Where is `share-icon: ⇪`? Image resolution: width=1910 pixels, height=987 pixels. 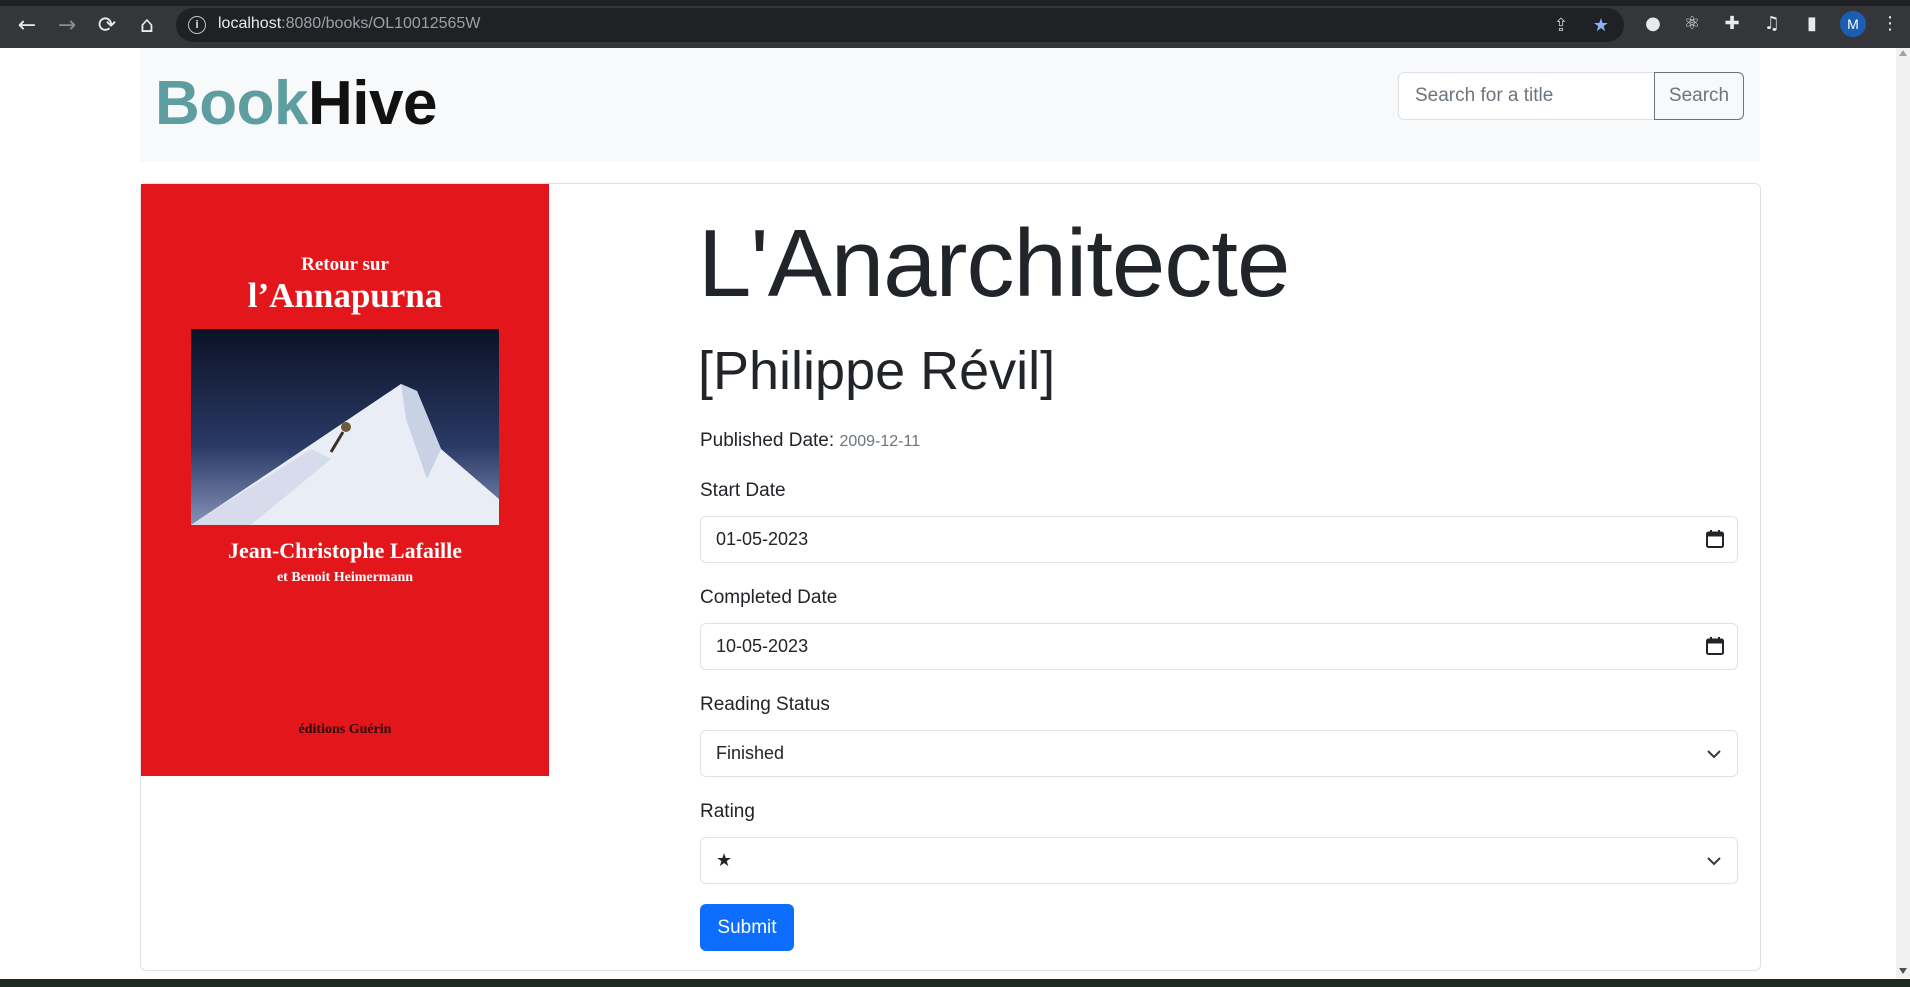 share-icon: ⇪ is located at coordinates (1561, 26).